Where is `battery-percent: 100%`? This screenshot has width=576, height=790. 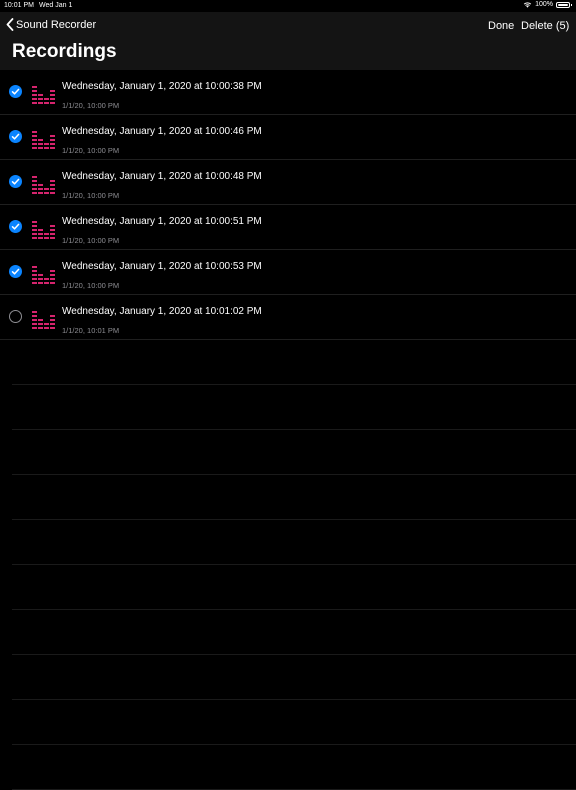
battery-percent: 100% is located at coordinates (544, 4).